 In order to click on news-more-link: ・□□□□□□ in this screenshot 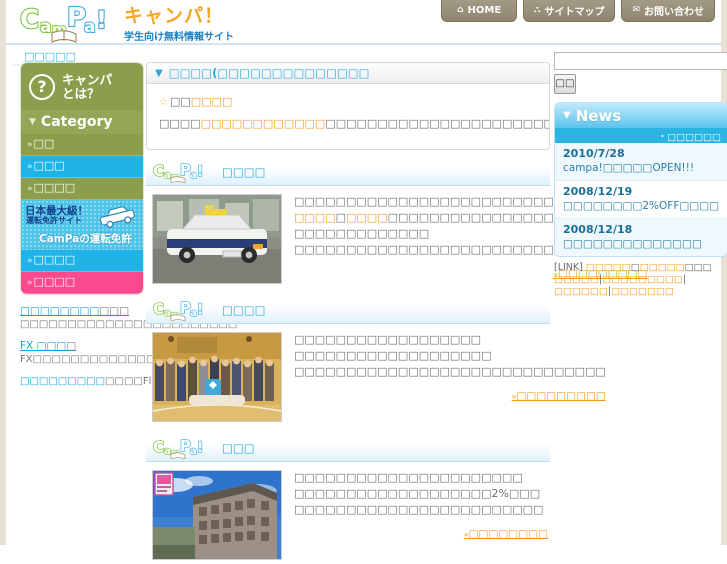, I will do `click(641, 135)`.